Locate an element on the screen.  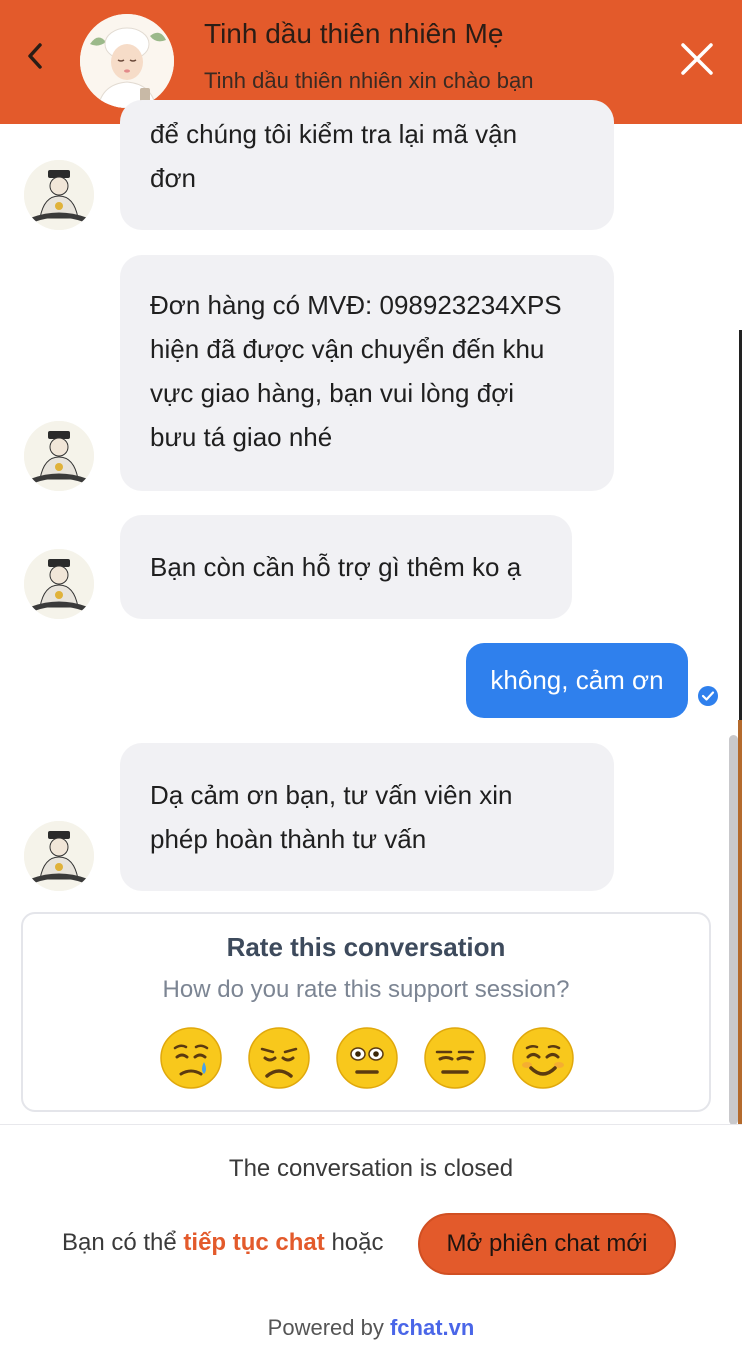
flushed-face-icon is located at coordinates (367, 1058).